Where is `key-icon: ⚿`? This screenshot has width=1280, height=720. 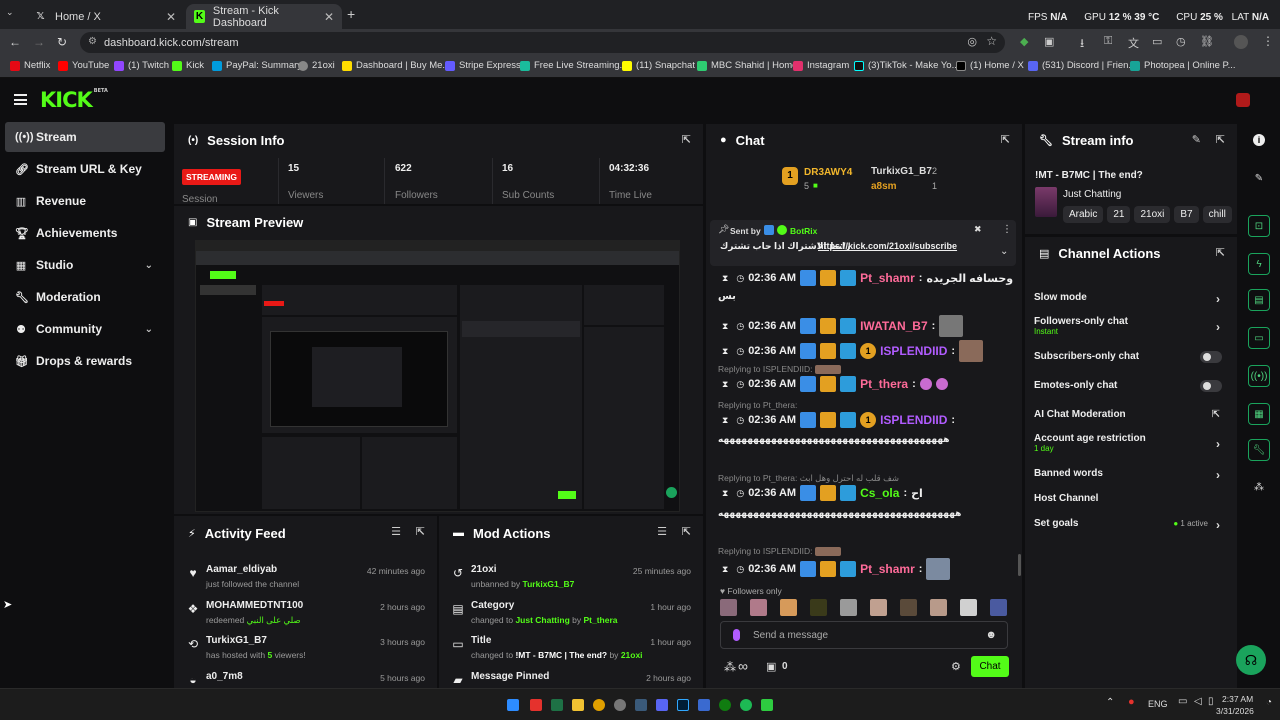
key-icon: ⚿ is located at coordinates (1108, 41).